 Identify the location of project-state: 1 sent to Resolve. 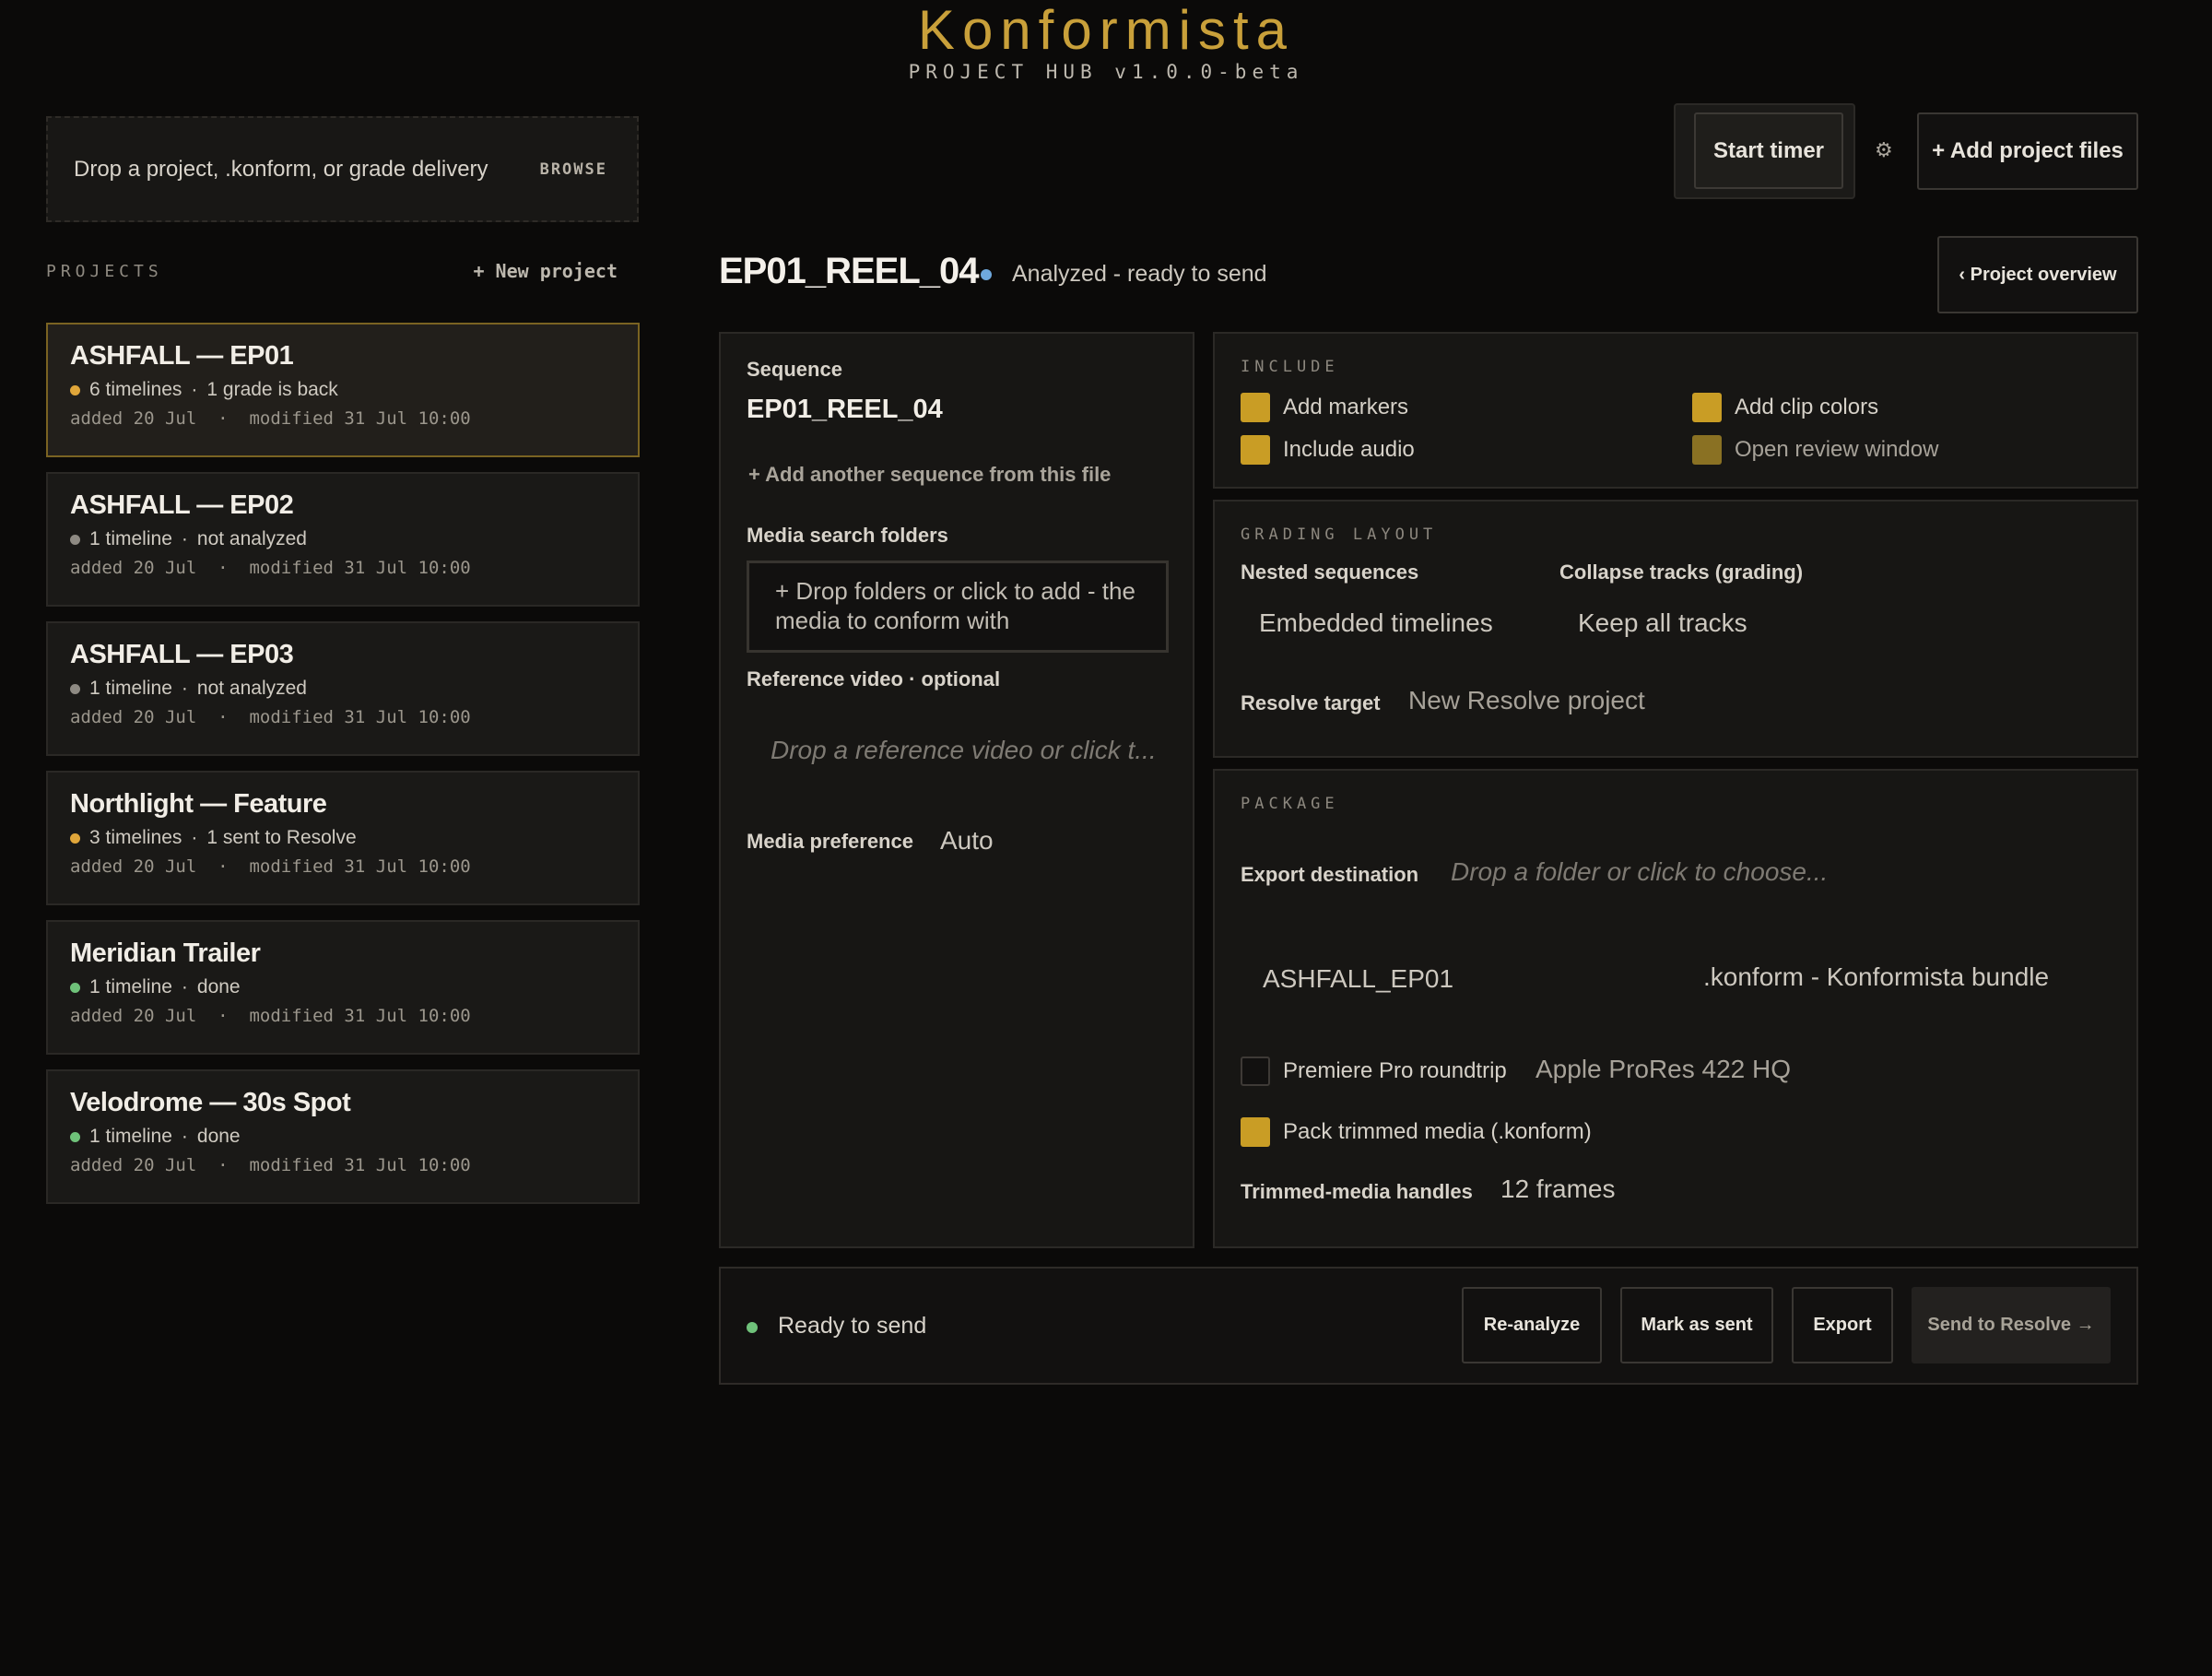
(281, 838).